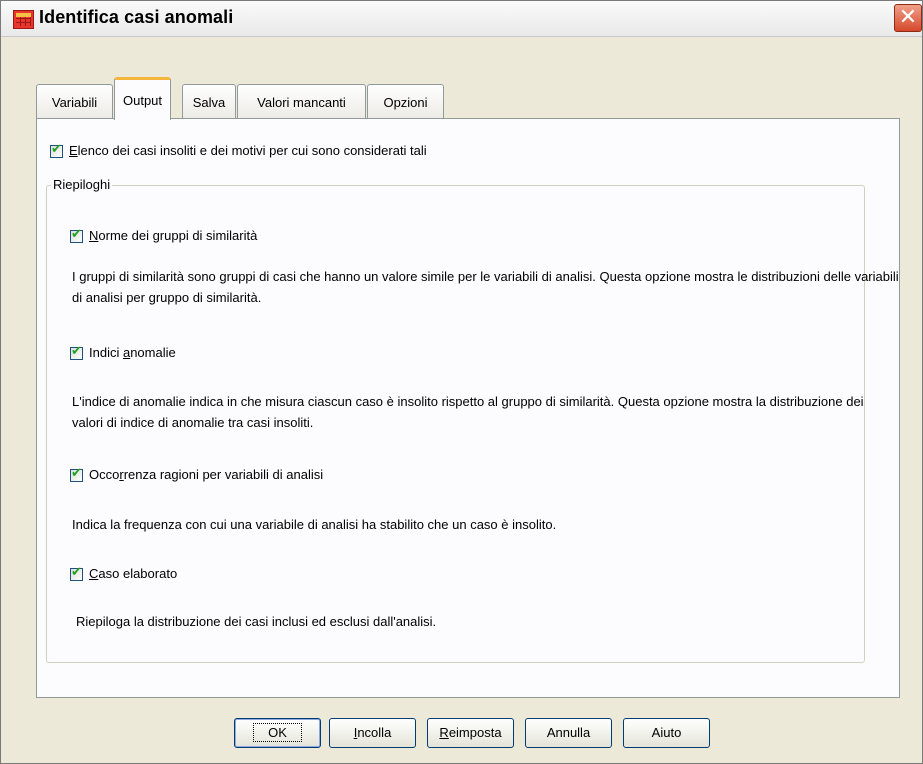 The height and width of the screenshot is (764, 923). What do you see at coordinates (666, 733) in the screenshot?
I see `help-button: Aiuto` at bounding box center [666, 733].